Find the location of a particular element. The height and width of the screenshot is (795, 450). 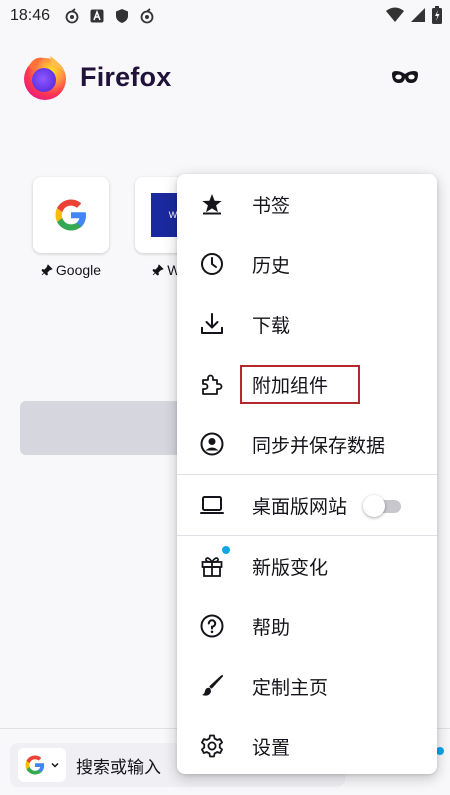

battery-icon is located at coordinates (437, 15).